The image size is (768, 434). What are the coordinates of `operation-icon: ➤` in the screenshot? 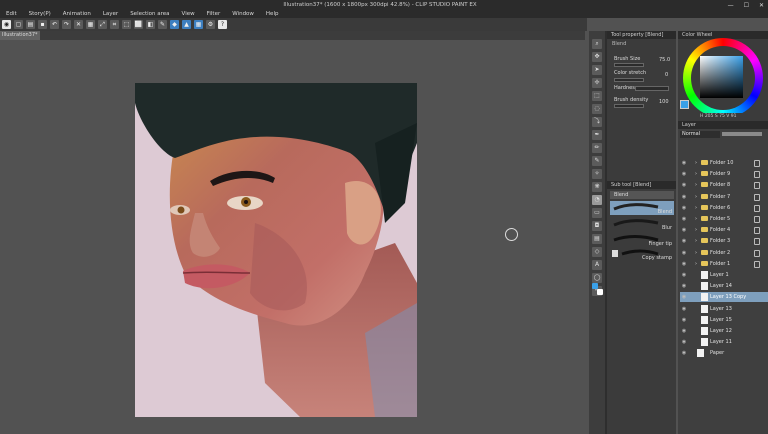 It's located at (597, 70).